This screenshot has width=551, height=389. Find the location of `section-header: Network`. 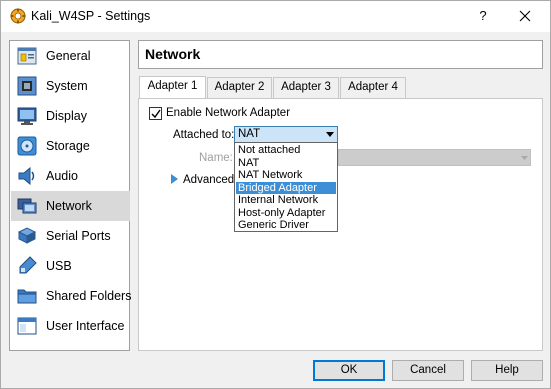

section-header: Network is located at coordinates (340, 54).